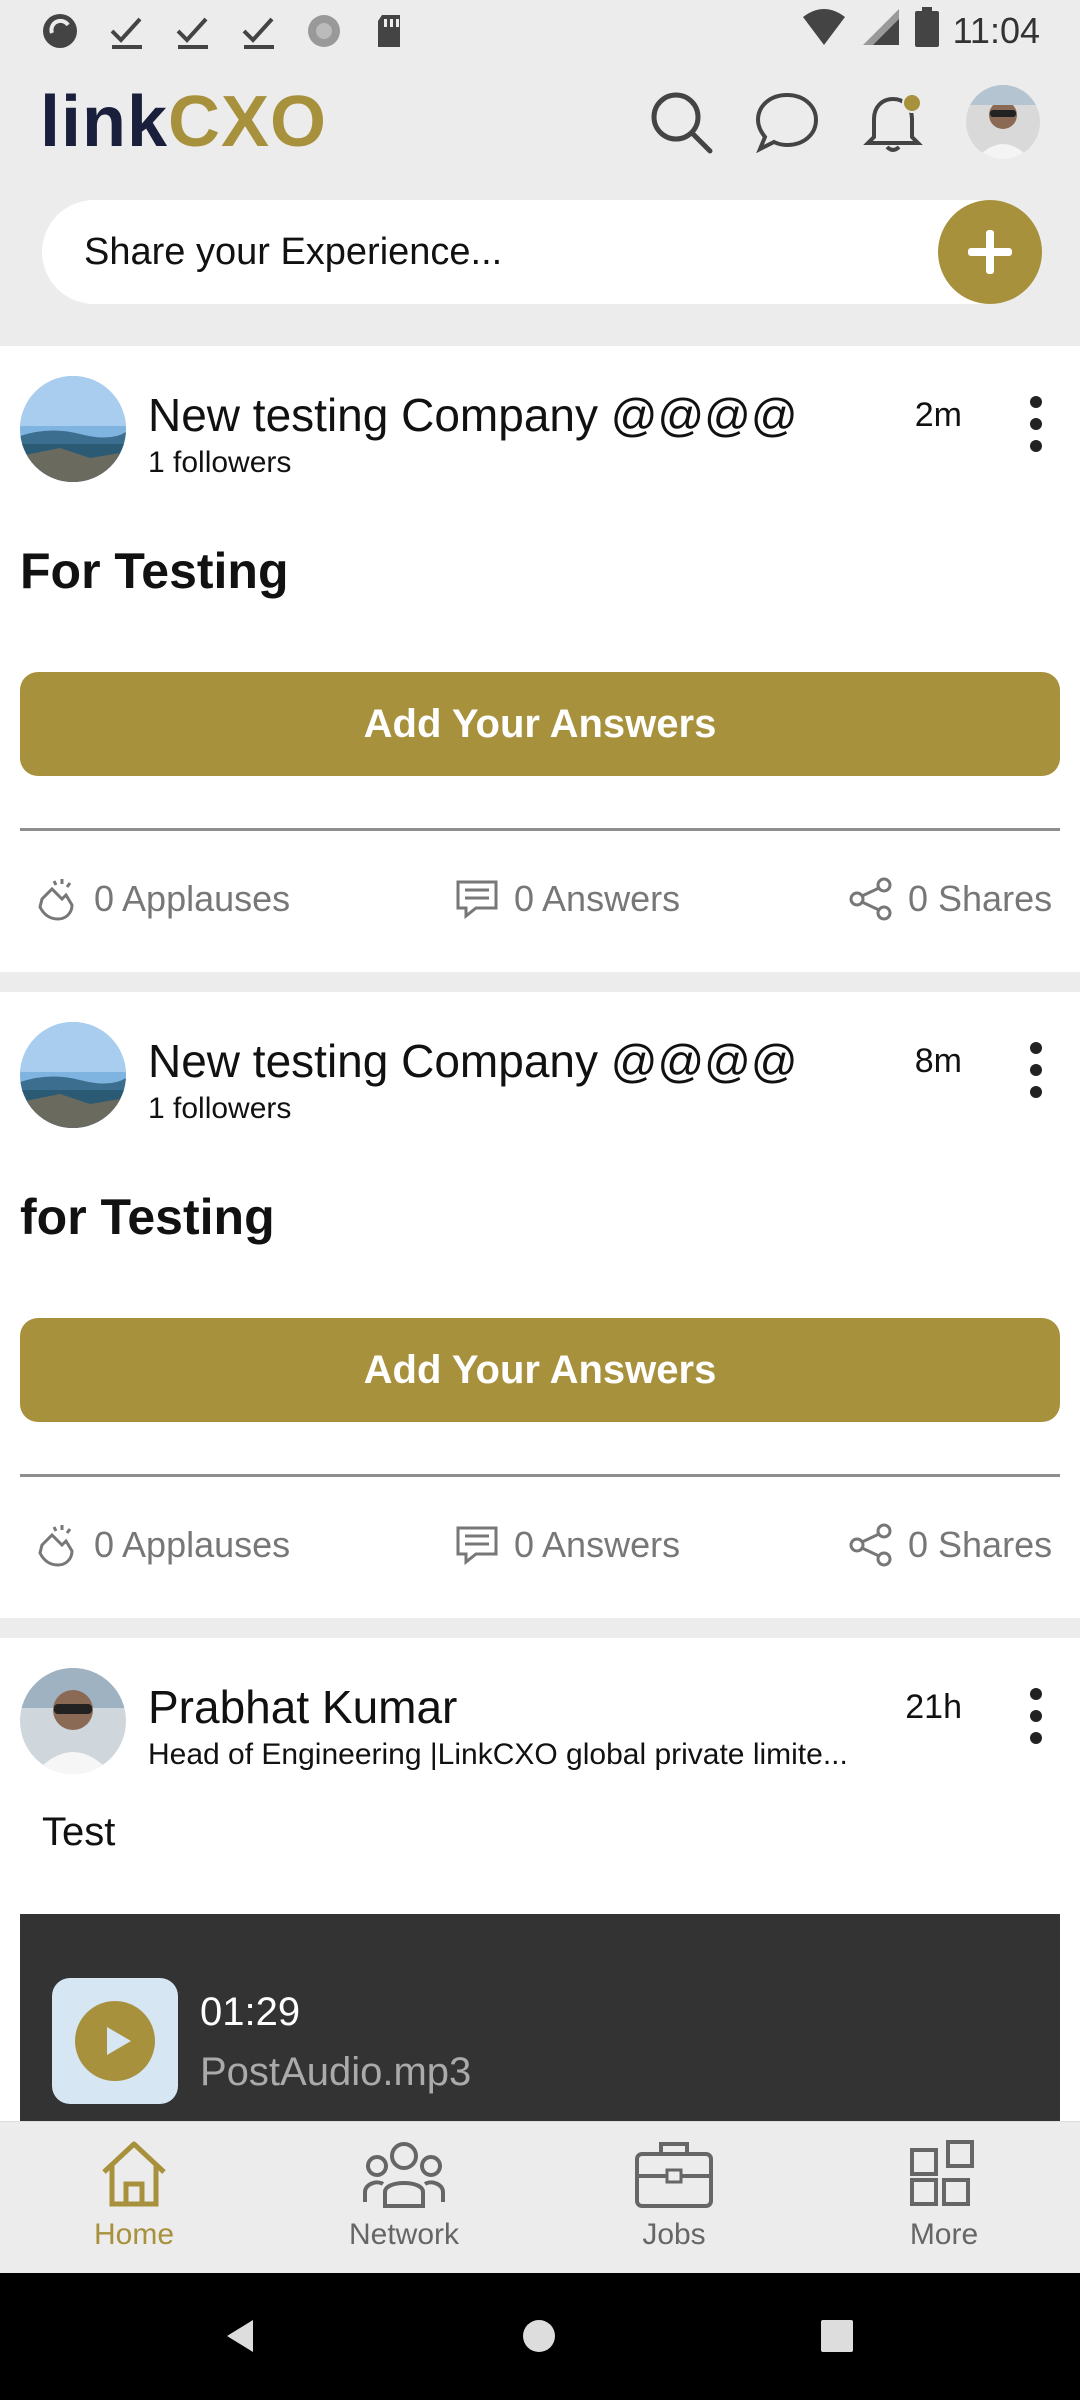 This screenshot has height=2400, width=1080. What do you see at coordinates (183, 122) in the screenshot?
I see `linkcxo-logo: link CXO` at bounding box center [183, 122].